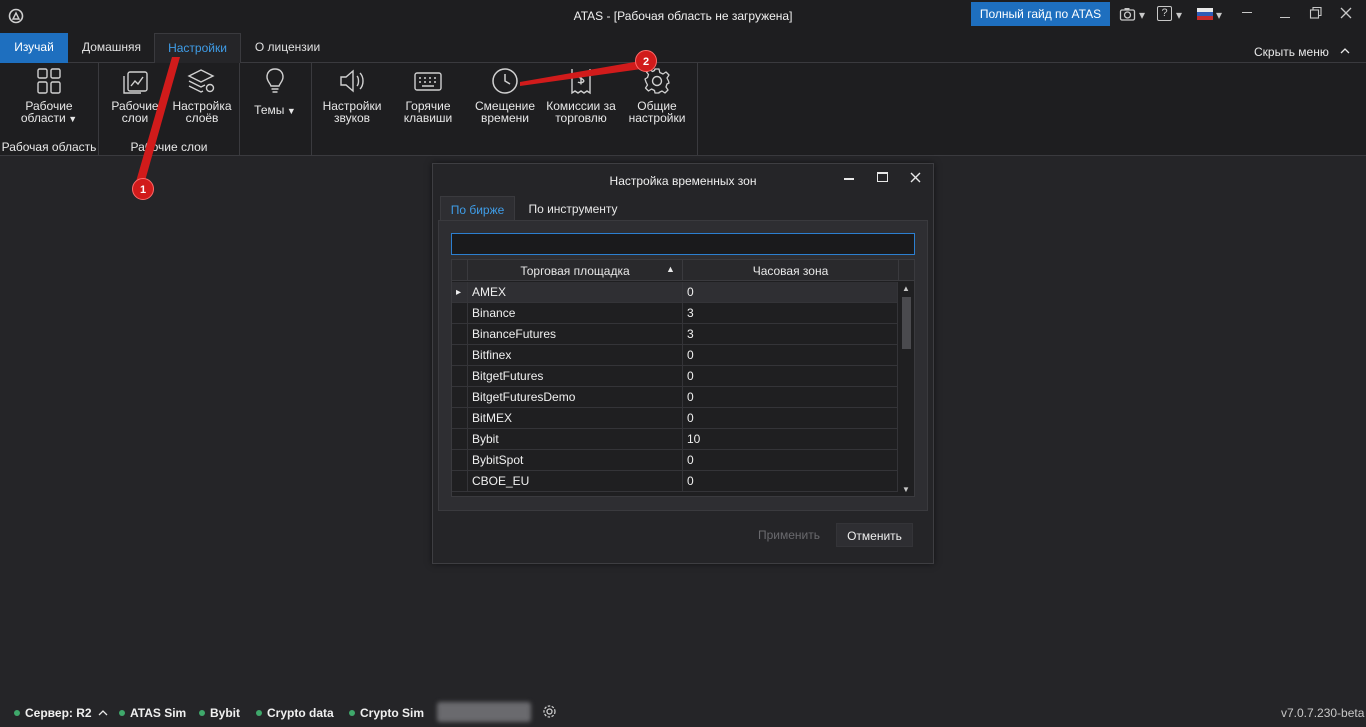 The height and width of the screenshot is (727, 1366). I want to click on close-icon, so click(1346, 13).